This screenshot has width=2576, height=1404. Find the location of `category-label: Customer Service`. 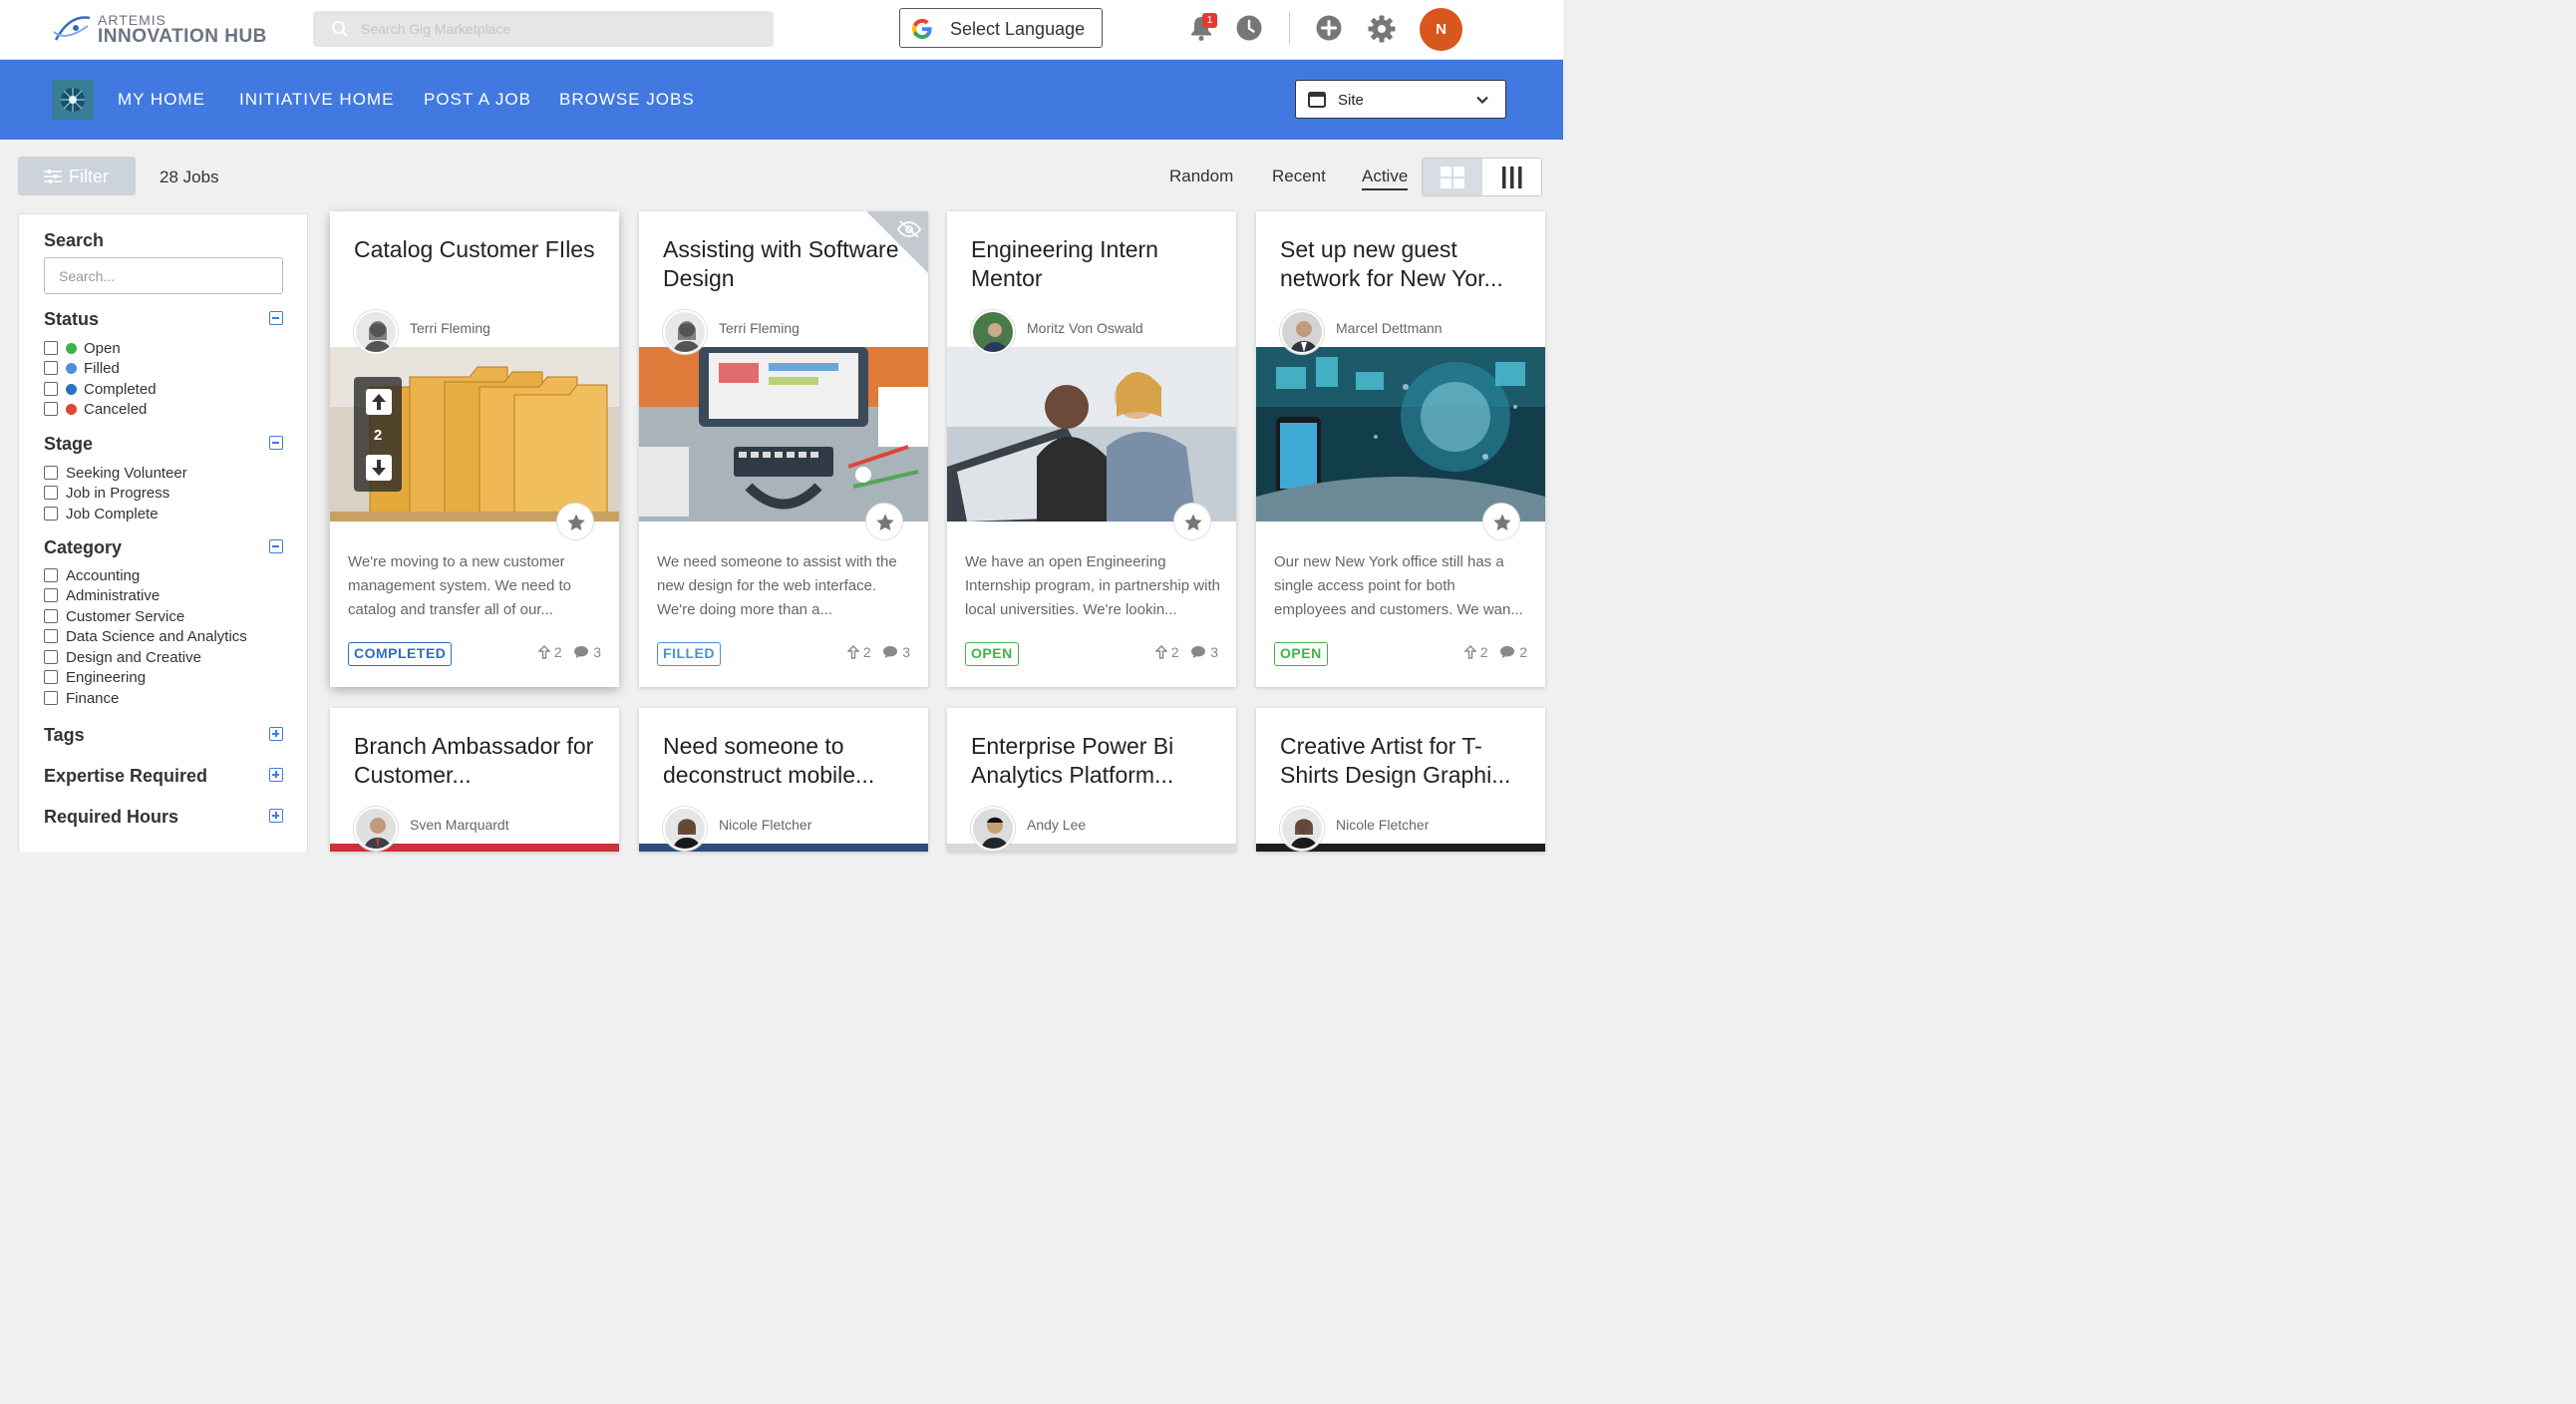

category-label: Customer Service is located at coordinates (125, 616).